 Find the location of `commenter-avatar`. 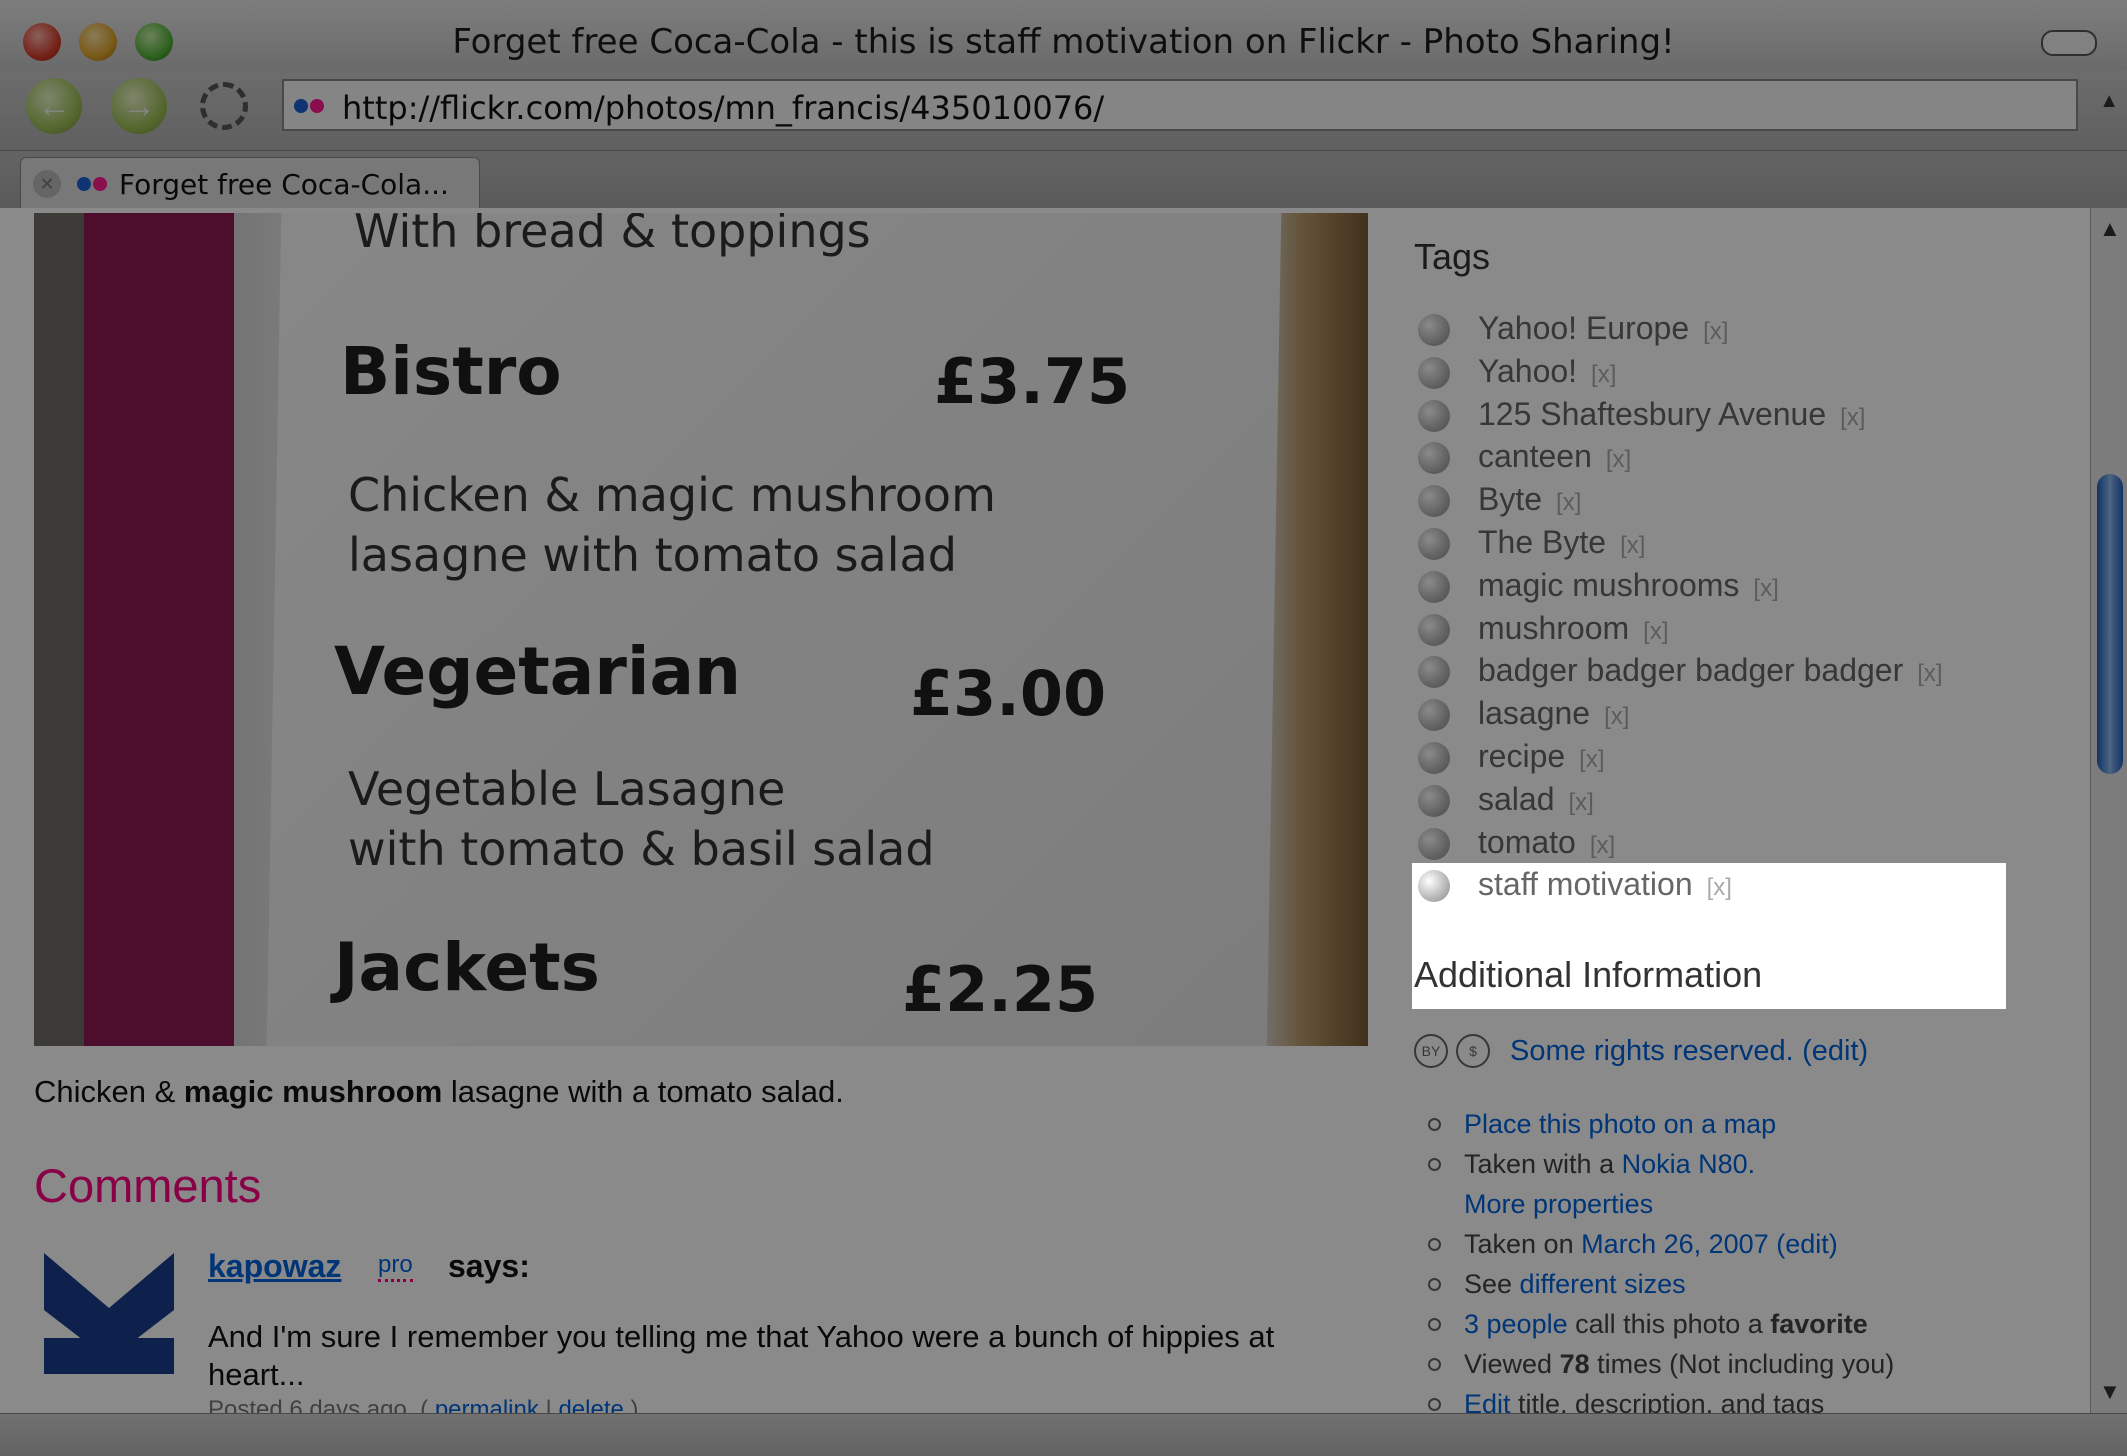

commenter-avatar is located at coordinates (109, 1311).